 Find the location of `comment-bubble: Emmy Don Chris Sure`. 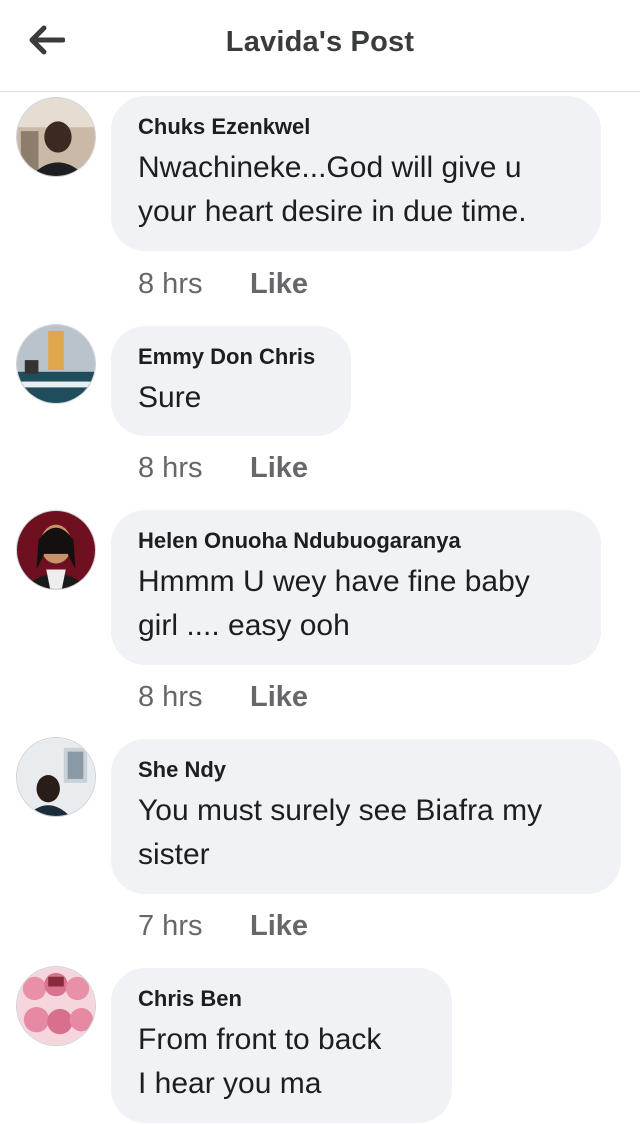

comment-bubble: Emmy Don Chris Sure is located at coordinates (231, 381).